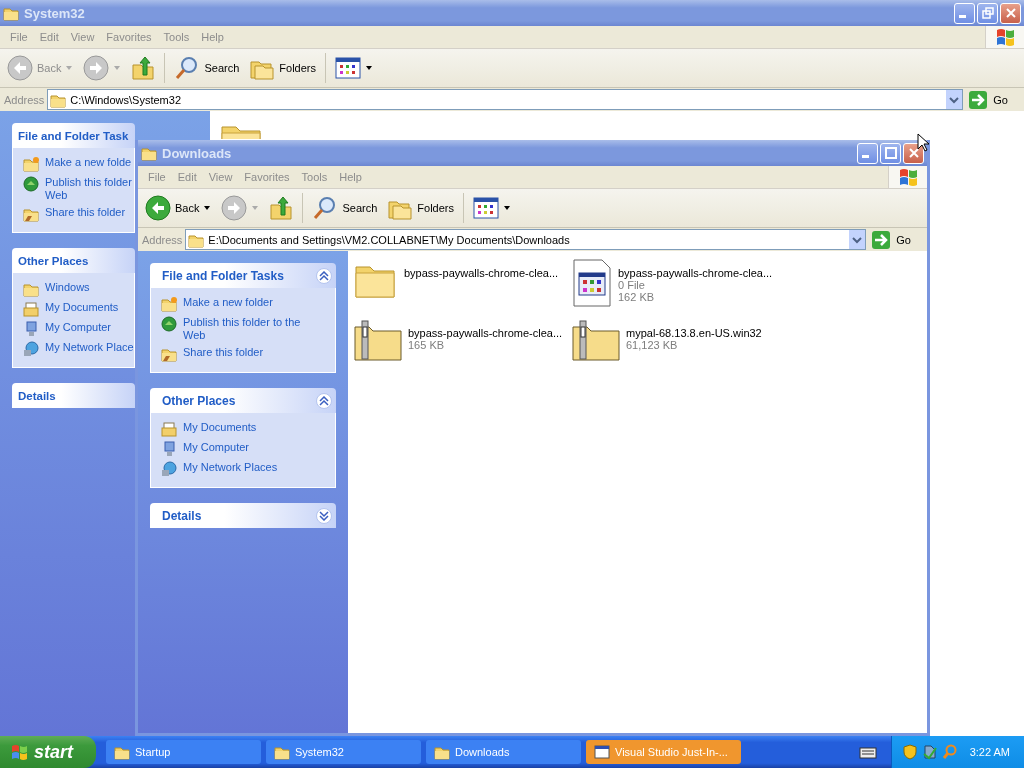  I want to click on task-link: Make a new folder, so click(228, 302).